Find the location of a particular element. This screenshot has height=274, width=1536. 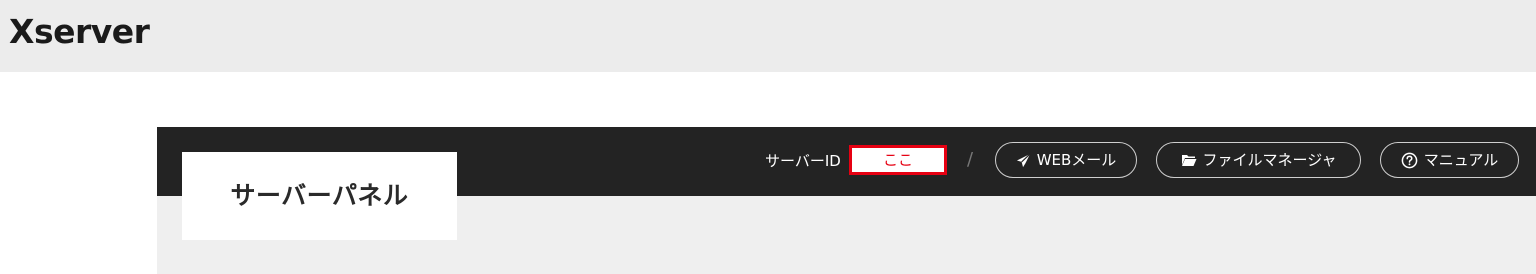

file-manager-label: ファイルマネージャ is located at coordinates (1269, 160).